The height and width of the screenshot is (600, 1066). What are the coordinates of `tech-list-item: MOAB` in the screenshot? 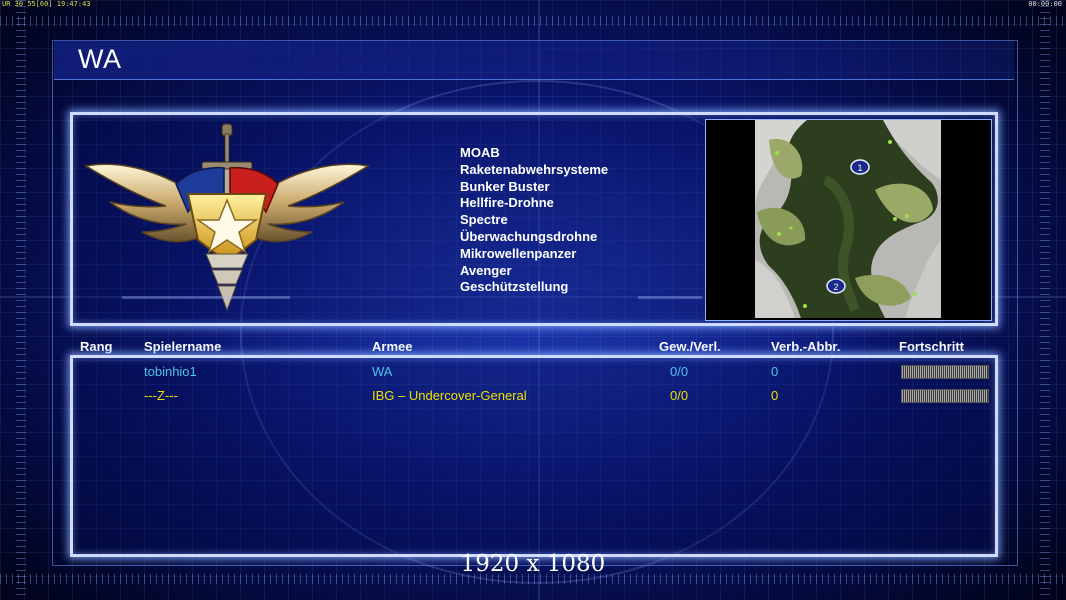 It's located at (480, 152).